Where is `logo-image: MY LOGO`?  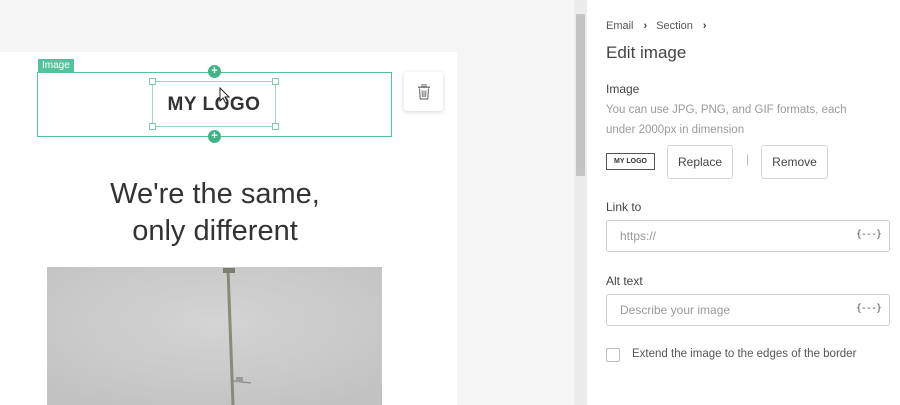
logo-image: MY LOGO is located at coordinates (214, 104).